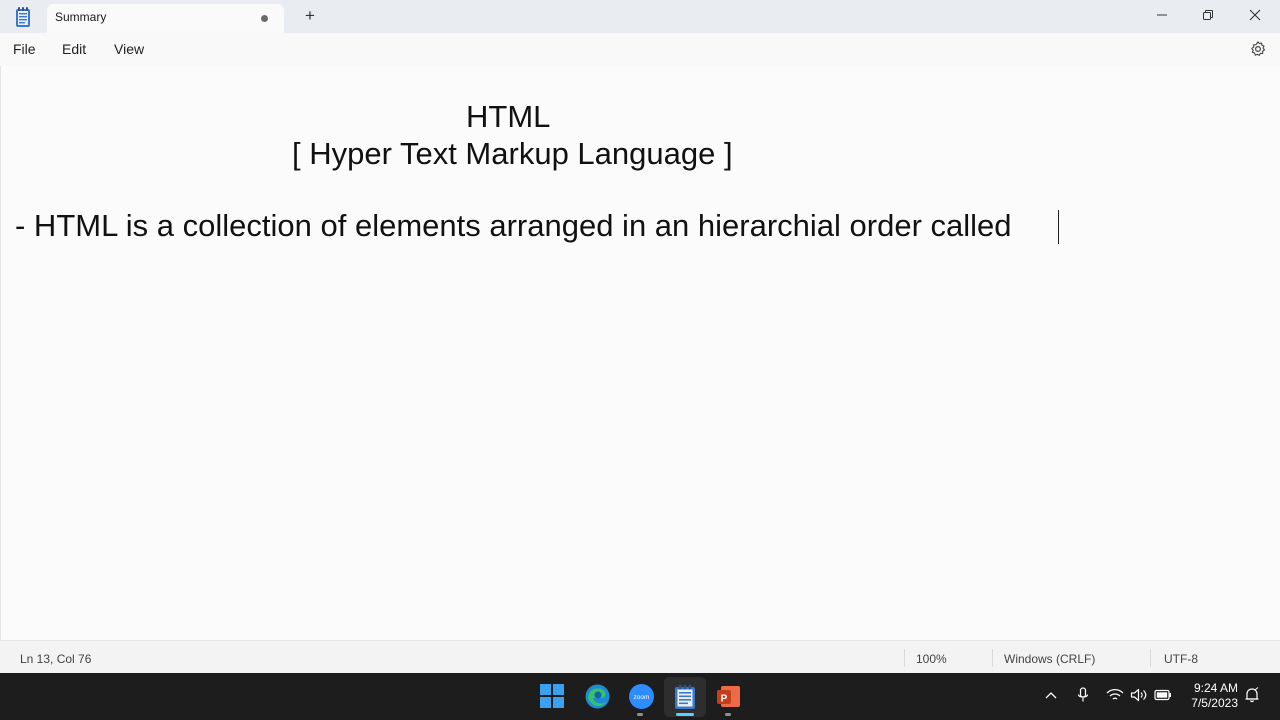  What do you see at coordinates (56, 659) in the screenshot?
I see `cursor-position: Ln 13, Col 76` at bounding box center [56, 659].